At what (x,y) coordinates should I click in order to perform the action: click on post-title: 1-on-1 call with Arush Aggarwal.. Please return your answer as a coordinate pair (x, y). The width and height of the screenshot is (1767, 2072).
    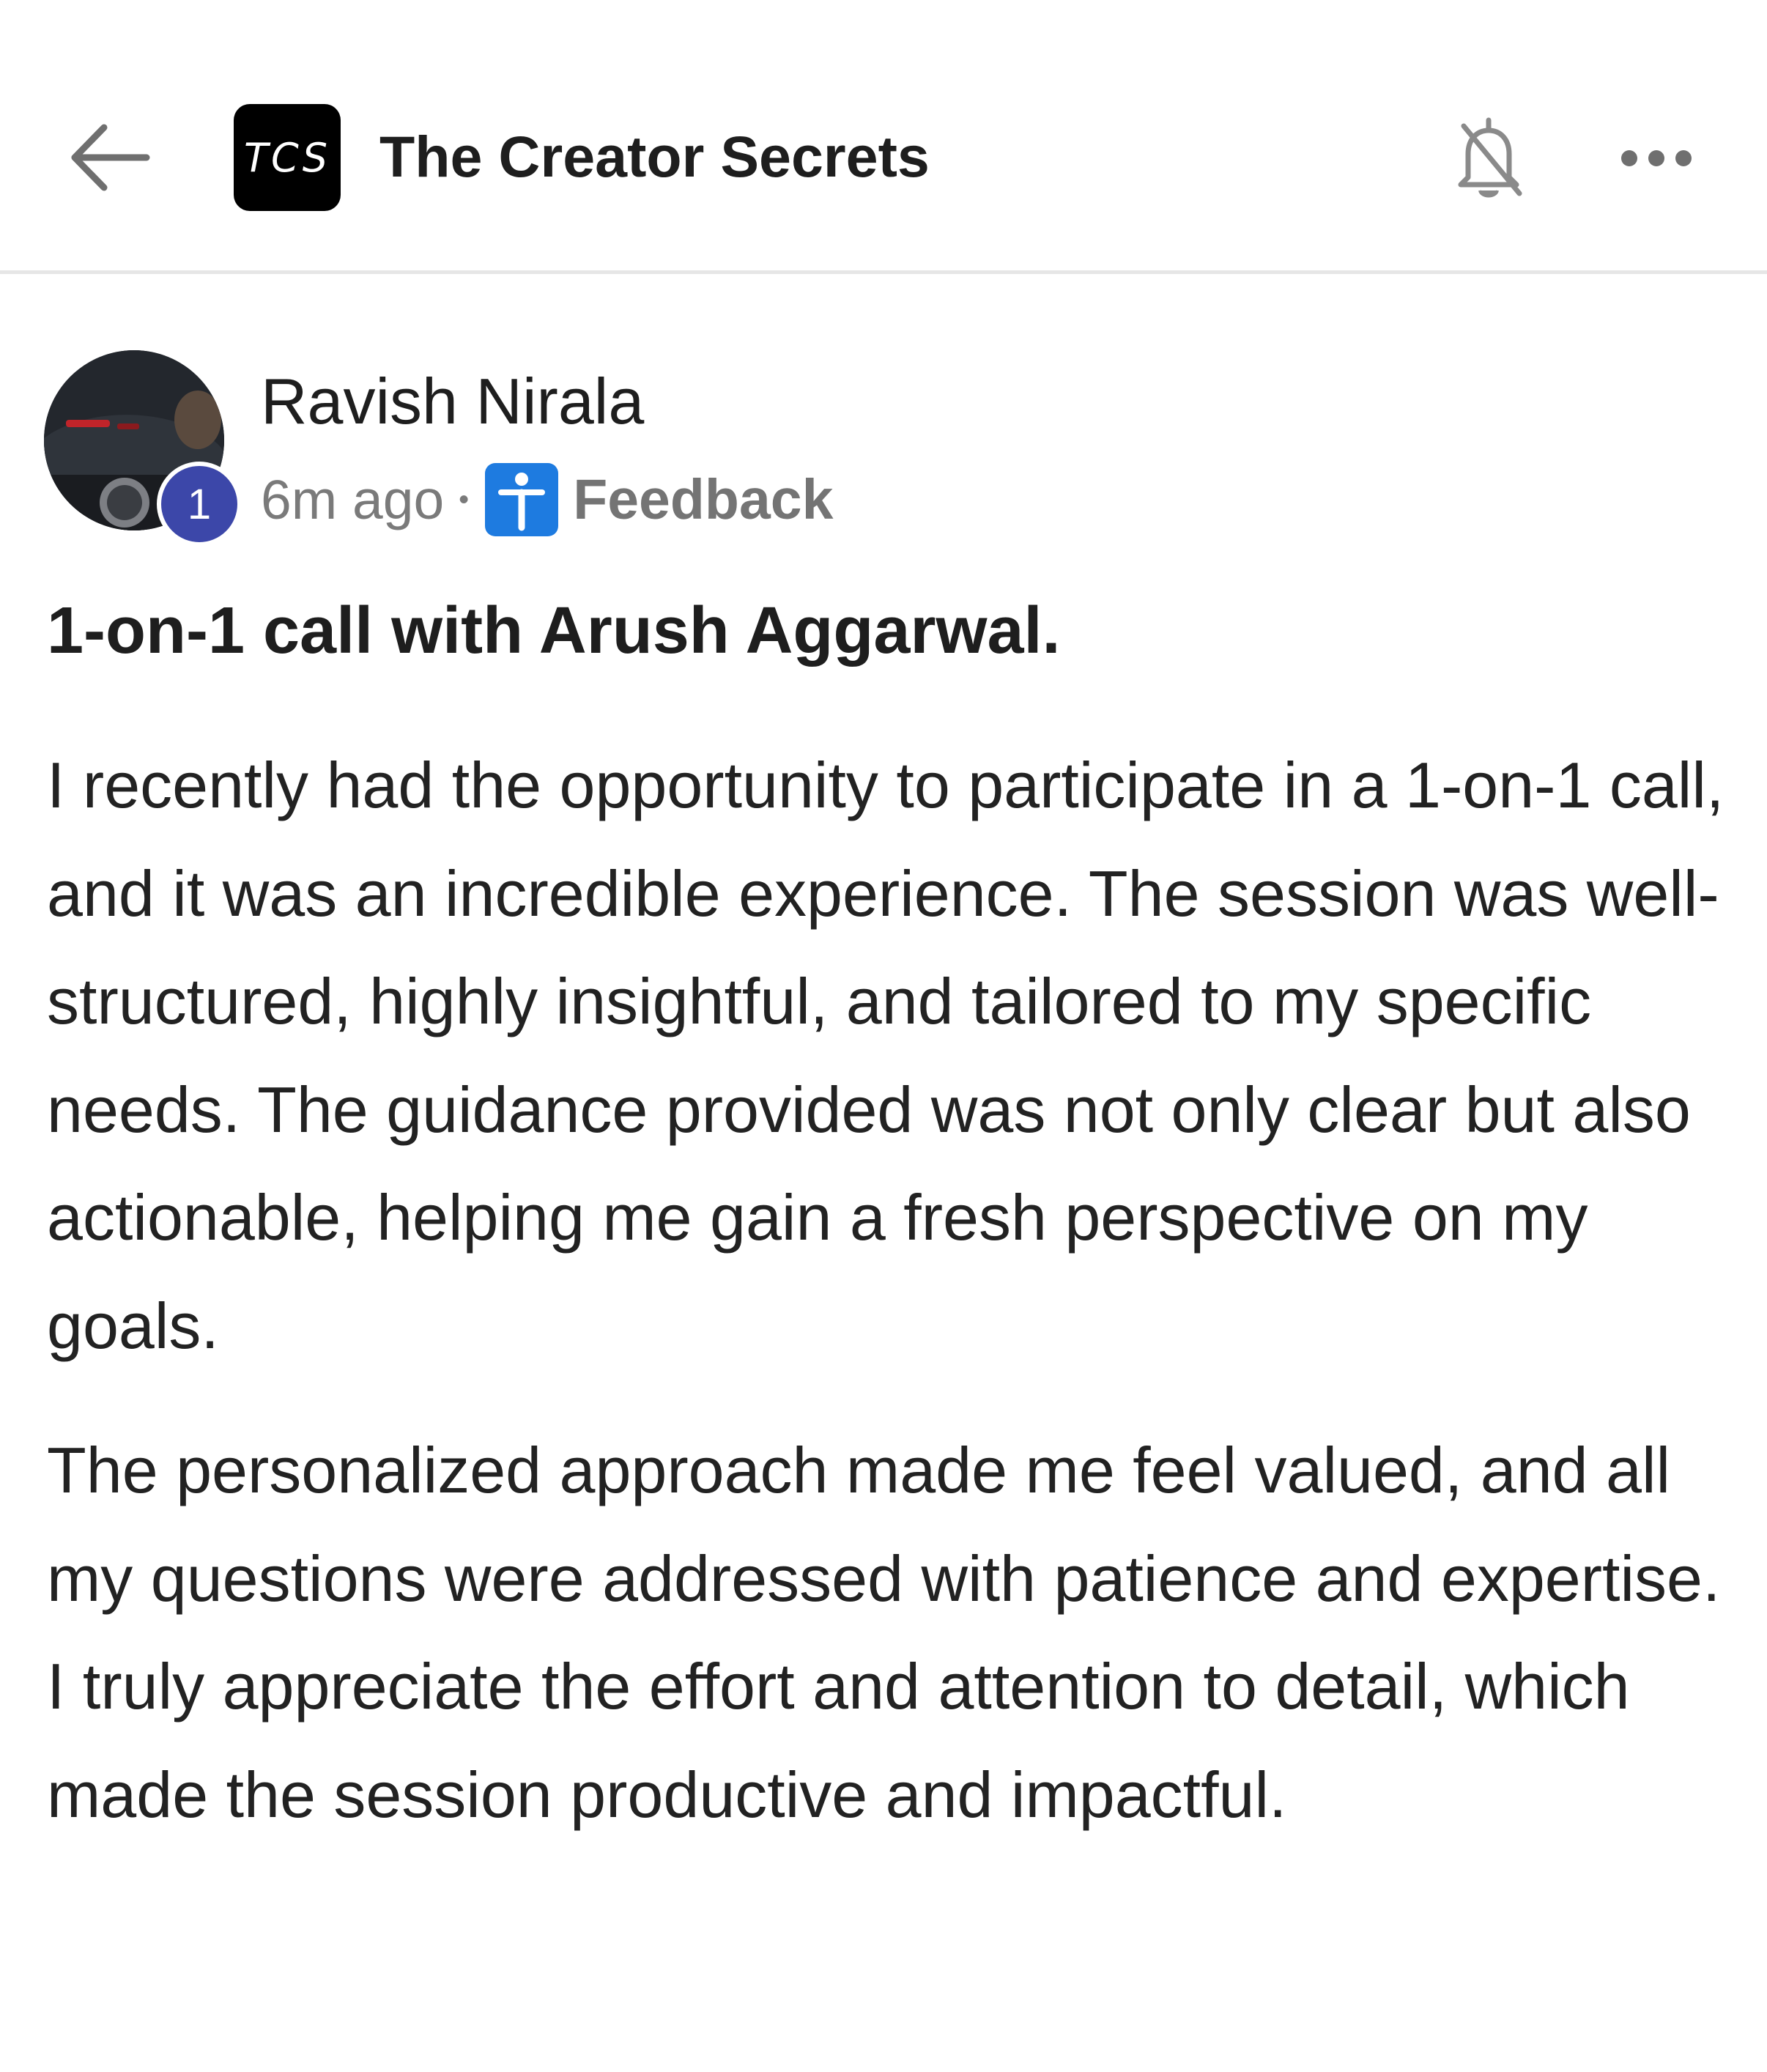
    Looking at the image, I should click on (554, 630).